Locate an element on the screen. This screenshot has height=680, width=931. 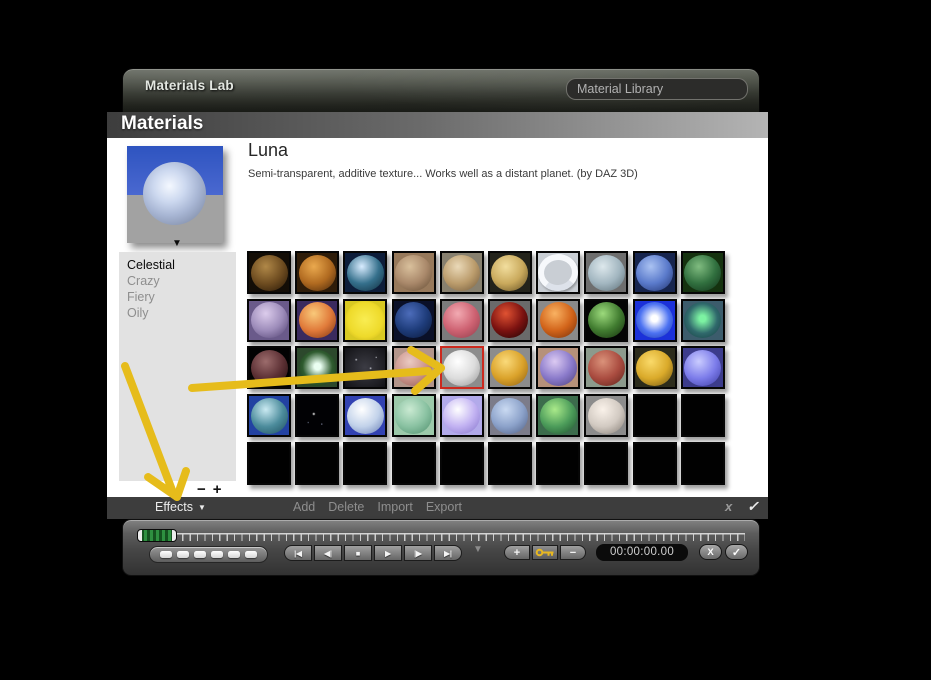
category-item-celestial: Celestial is located at coordinates (177, 265).